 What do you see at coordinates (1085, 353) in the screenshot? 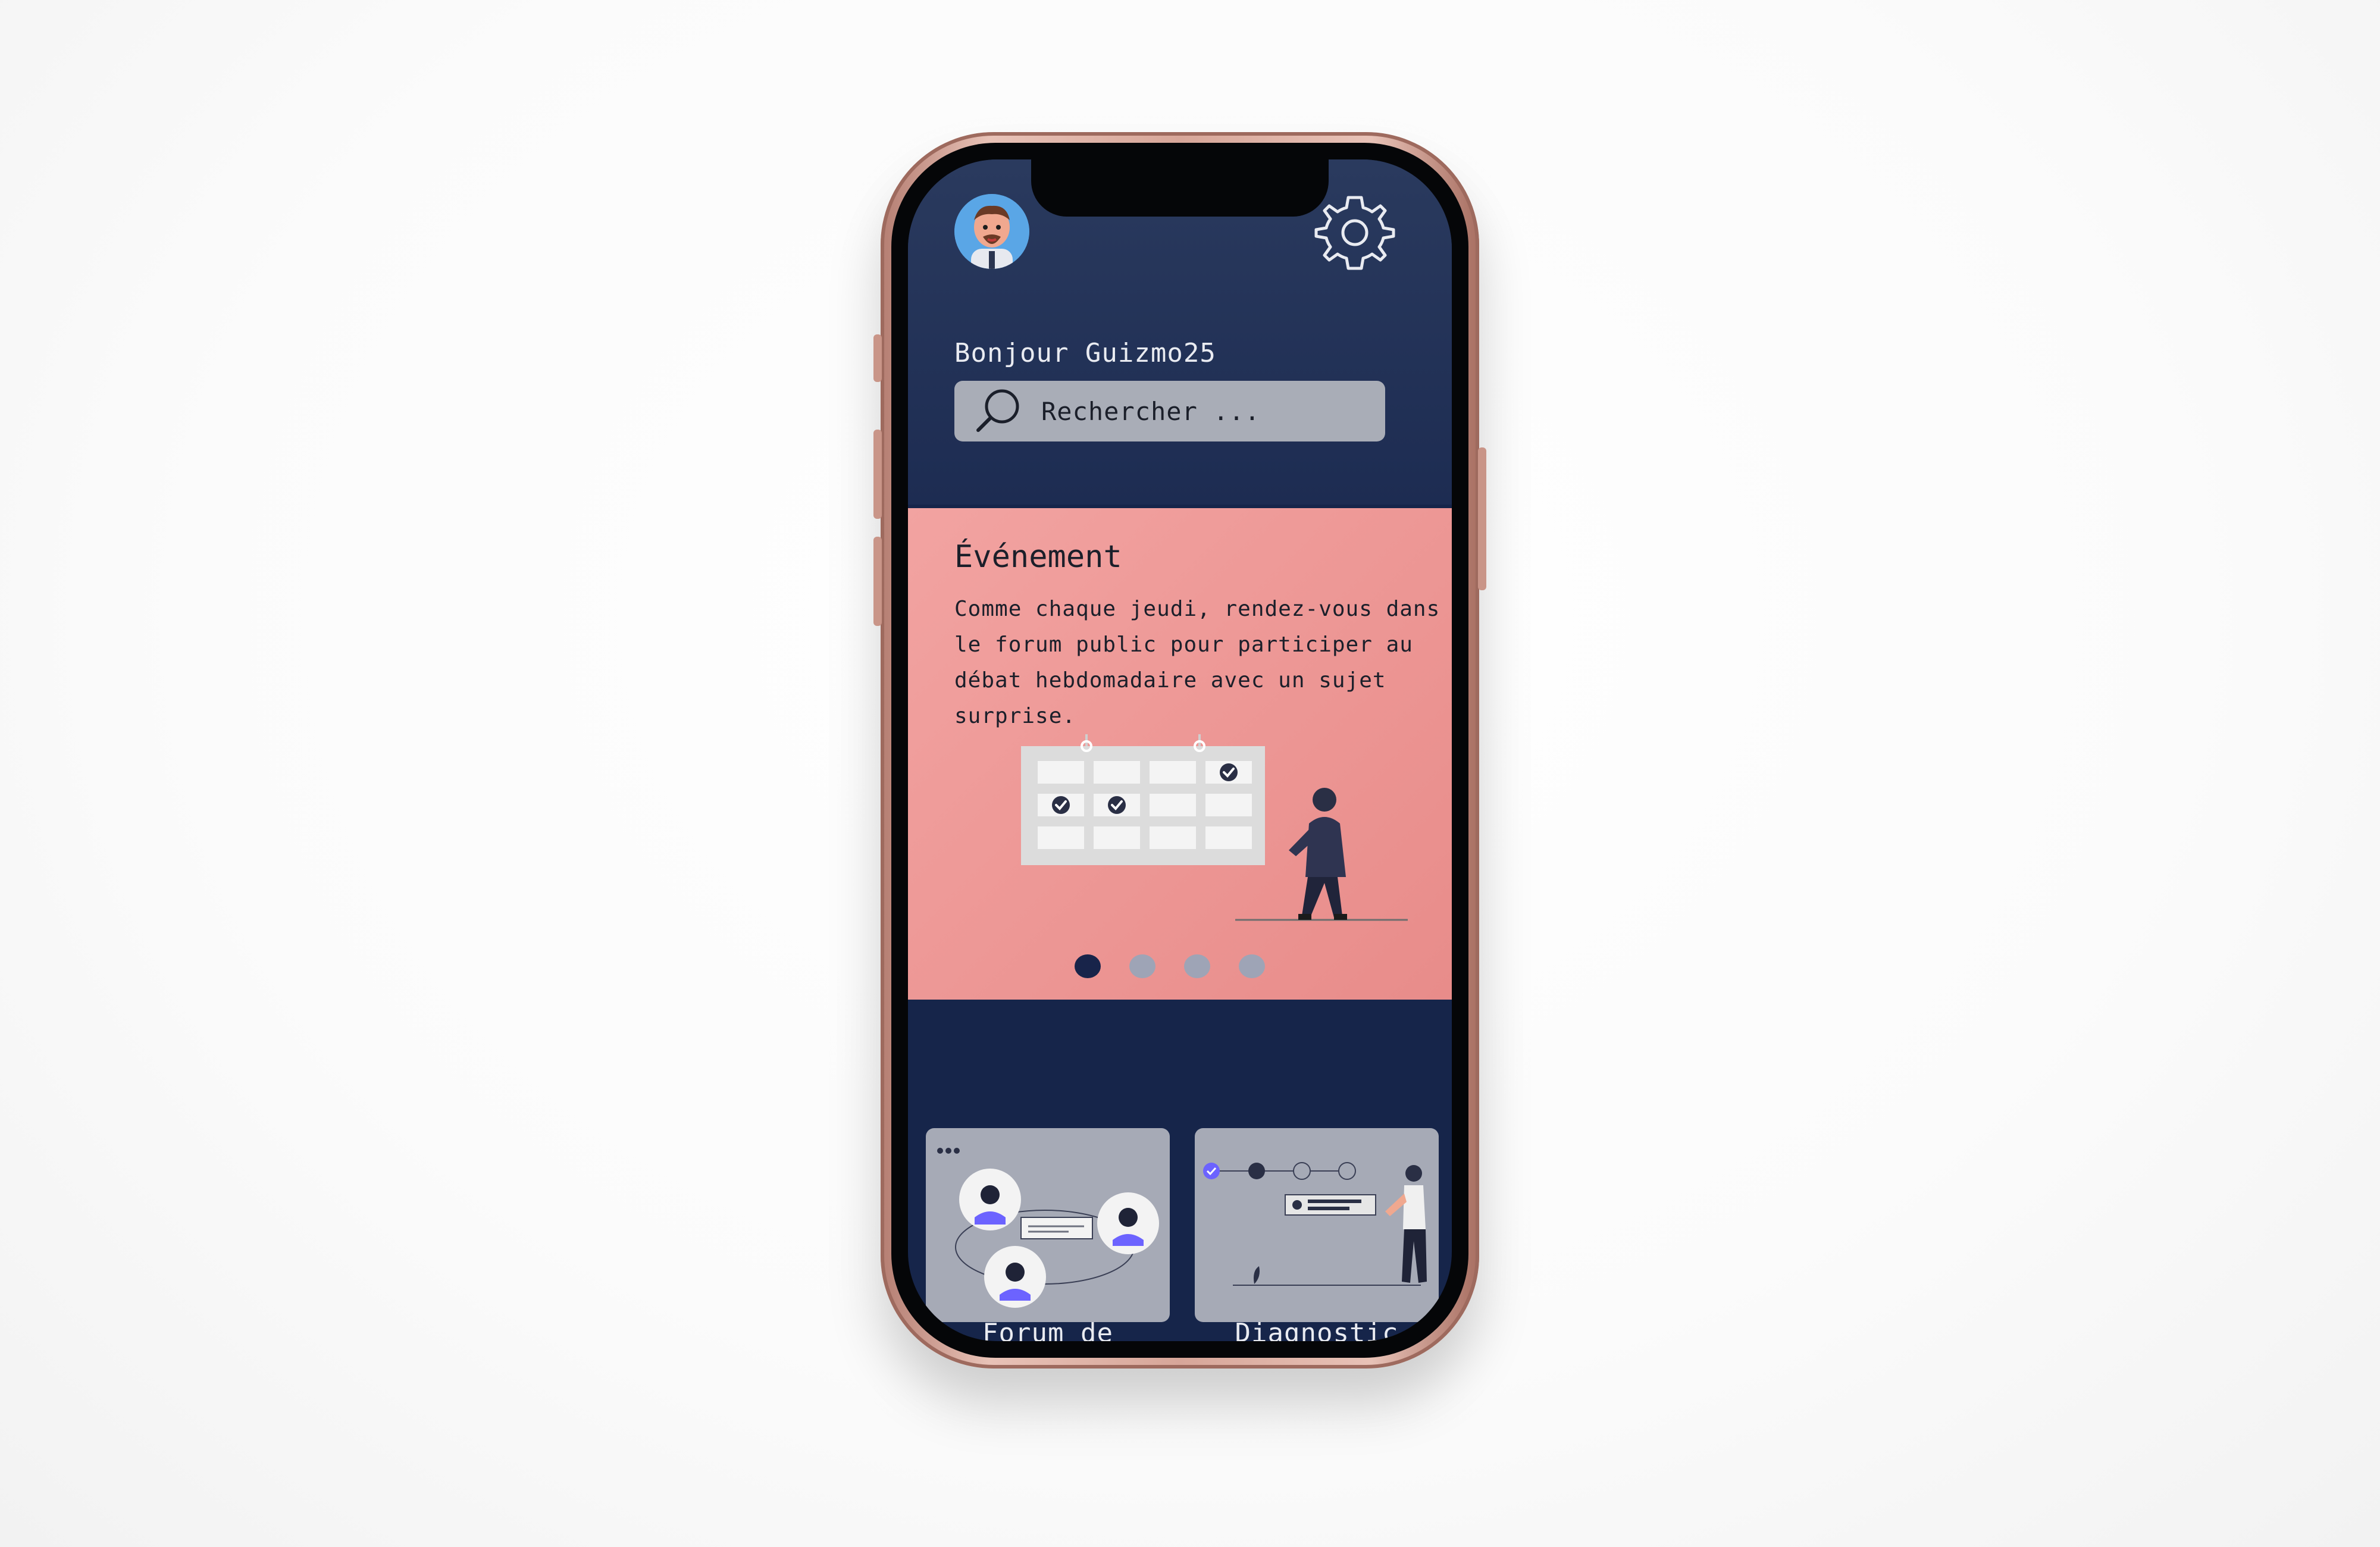
I see `greeting-text: Bonjour Guizmo25` at bounding box center [1085, 353].